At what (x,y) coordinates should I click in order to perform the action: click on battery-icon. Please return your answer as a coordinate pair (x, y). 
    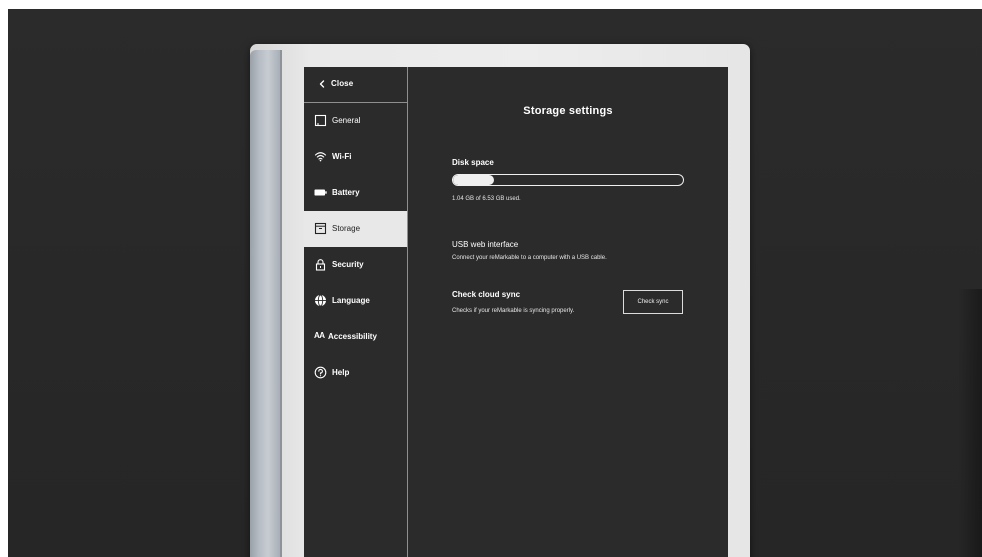
    Looking at the image, I should click on (320, 192).